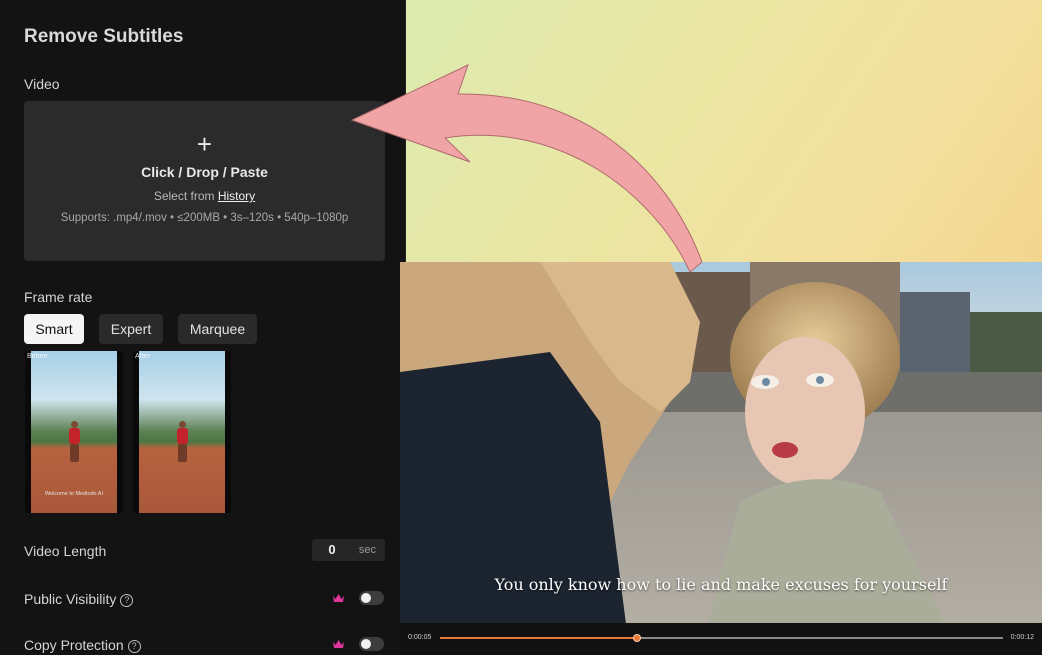 The width and height of the screenshot is (1042, 655). Describe the element at coordinates (54, 329) in the screenshot. I see `mode-smart-button: Smart` at that location.